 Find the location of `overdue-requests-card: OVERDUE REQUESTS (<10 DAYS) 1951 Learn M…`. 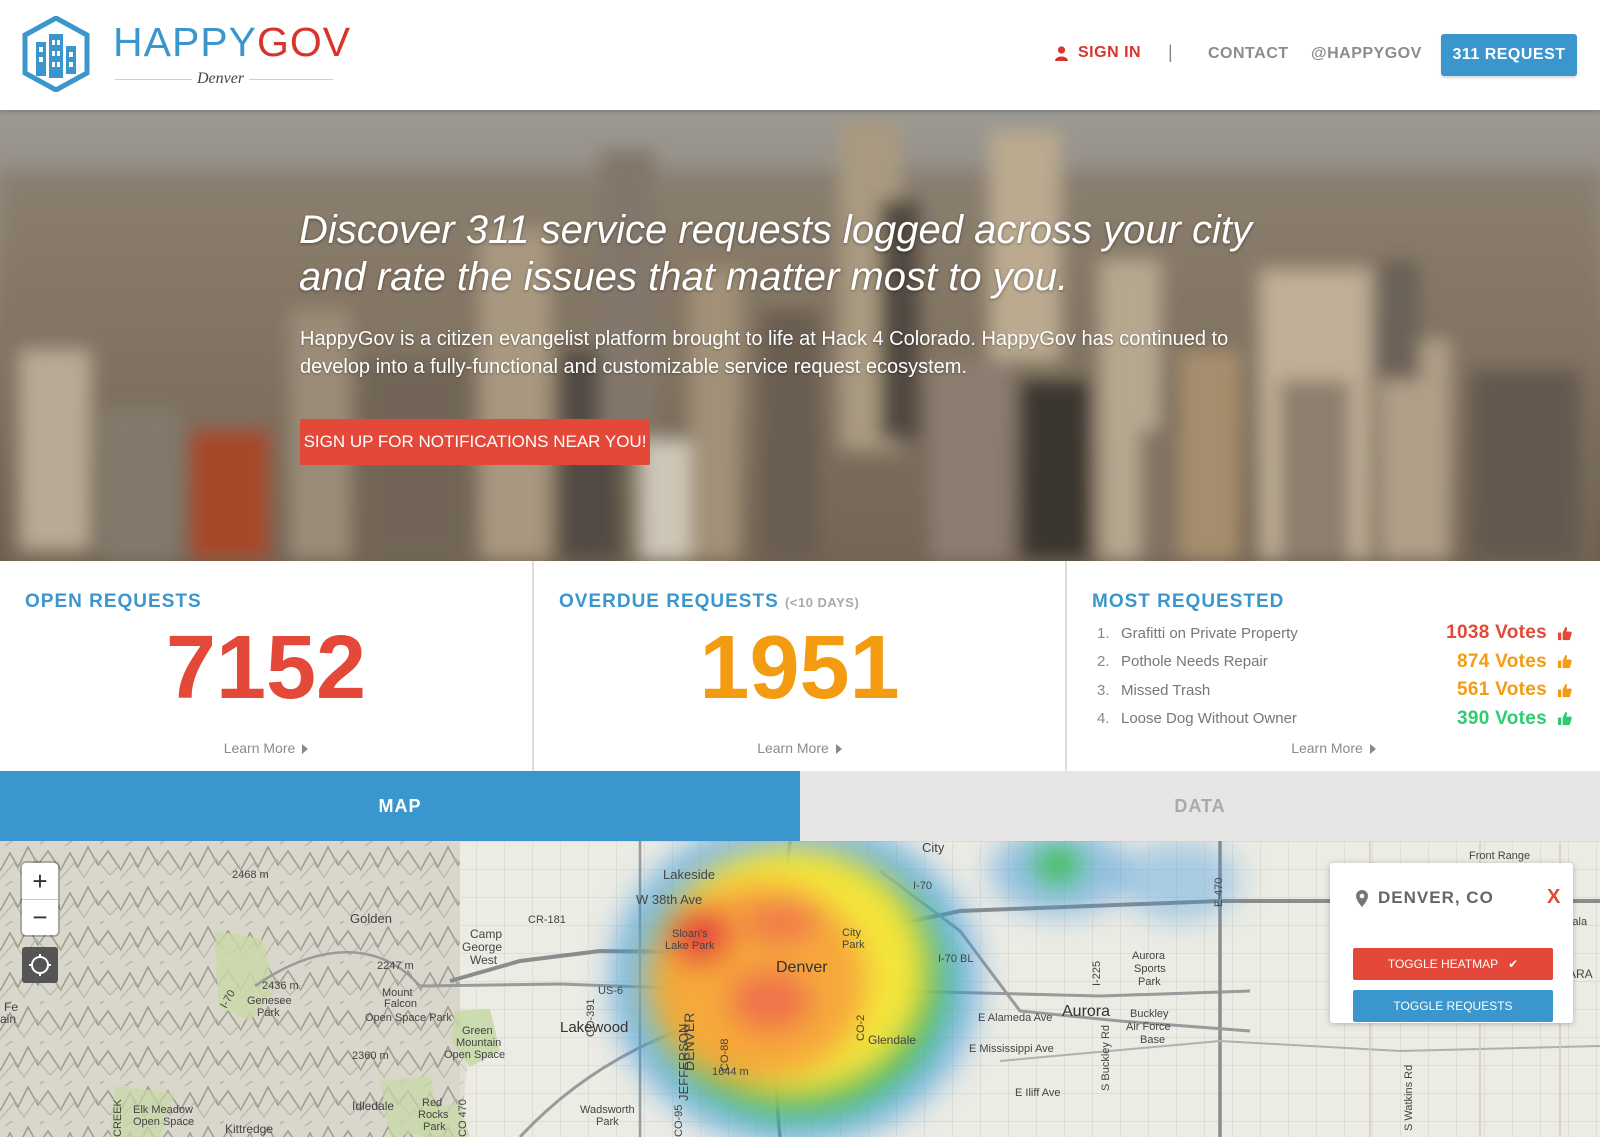

overdue-requests-card: OVERDUE REQUESTS (<10 DAYS) 1951 Learn M… is located at coordinates (800, 666).